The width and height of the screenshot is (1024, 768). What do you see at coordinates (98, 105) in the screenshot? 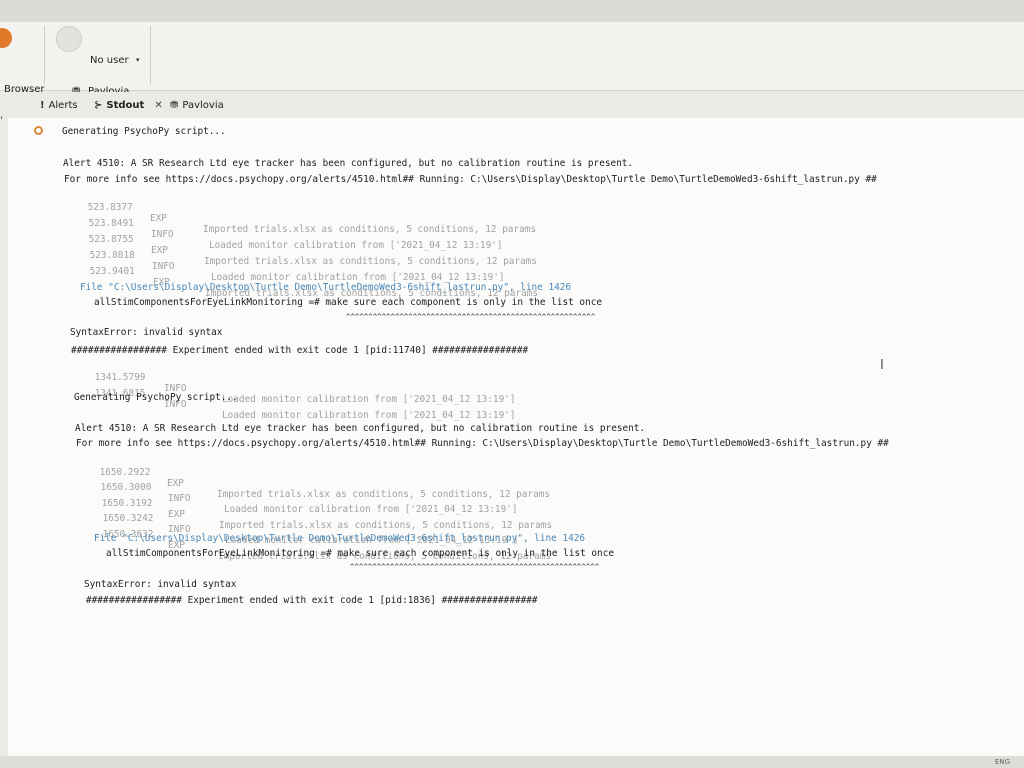
I see `terminal-icon: ⊱` at bounding box center [98, 105].